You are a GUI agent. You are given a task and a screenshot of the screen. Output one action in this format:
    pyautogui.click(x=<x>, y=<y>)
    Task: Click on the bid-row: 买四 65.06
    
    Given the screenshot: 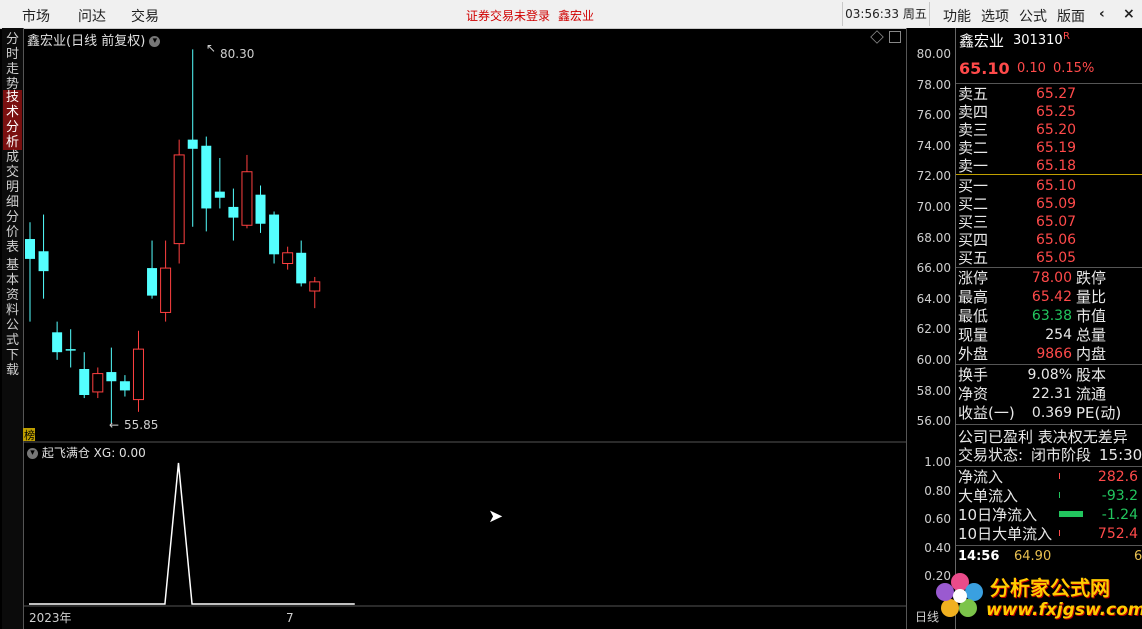 What is the action you would take?
    pyautogui.click(x=1049, y=240)
    